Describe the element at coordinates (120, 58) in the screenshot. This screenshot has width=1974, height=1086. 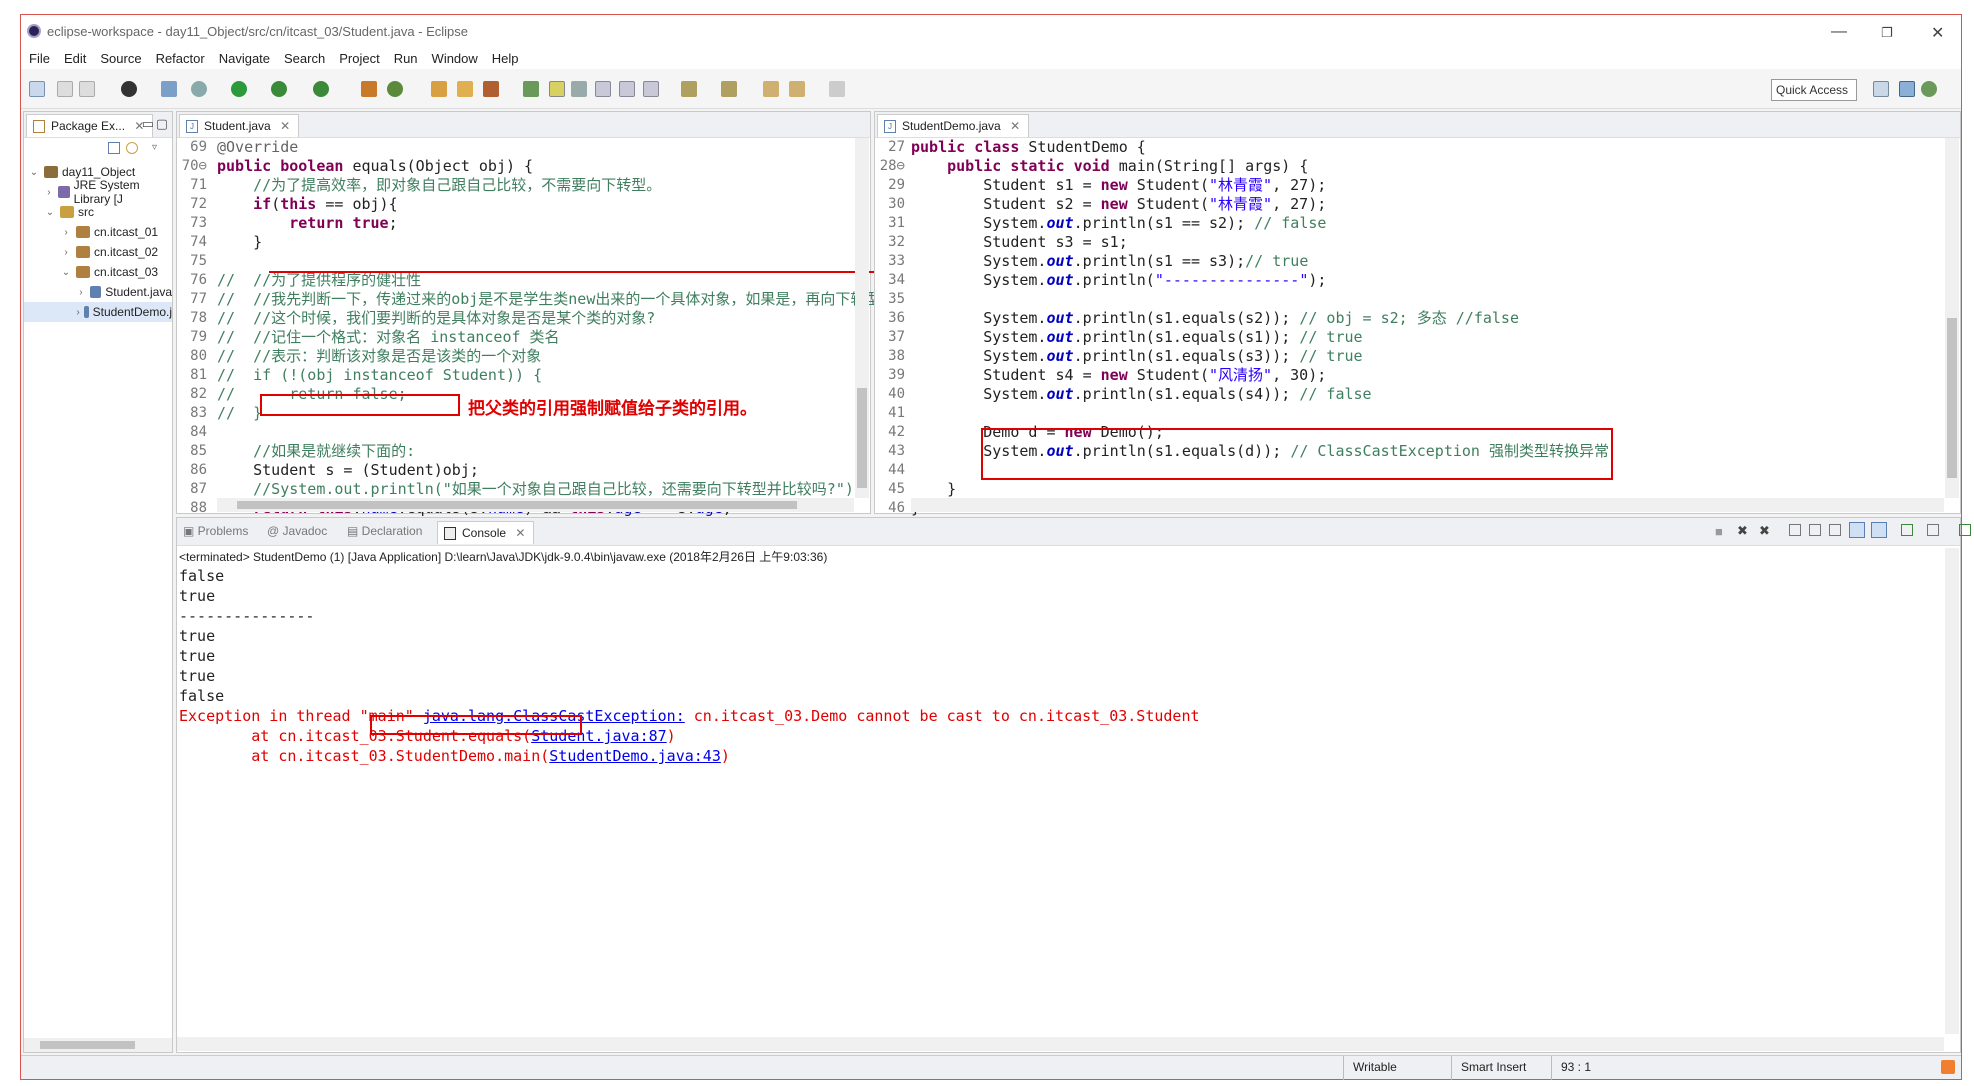
I see `menu-source: Source` at that location.